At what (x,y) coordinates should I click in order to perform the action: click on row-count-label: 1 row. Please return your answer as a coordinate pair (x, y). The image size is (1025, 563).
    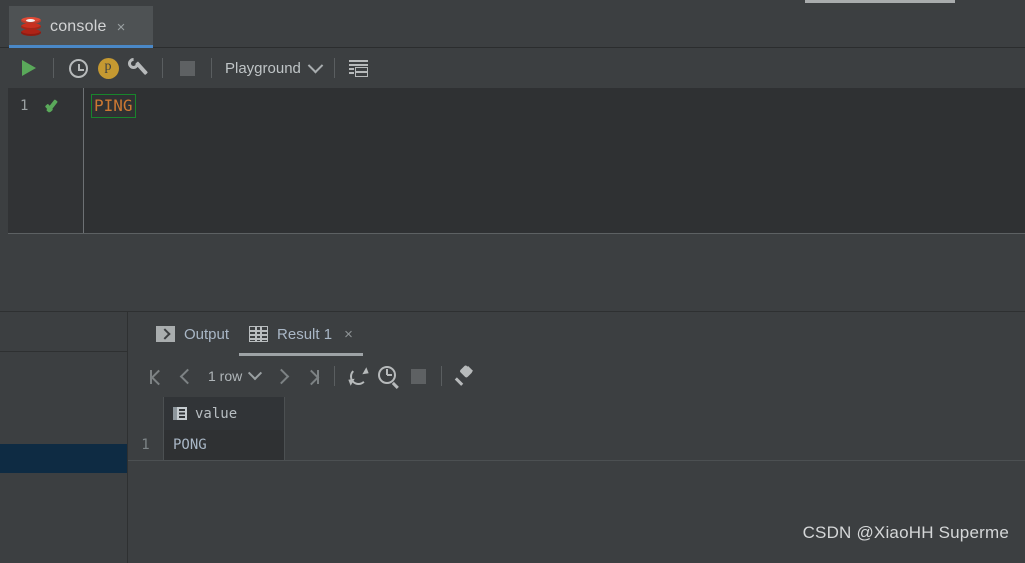
    Looking at the image, I should click on (225, 376).